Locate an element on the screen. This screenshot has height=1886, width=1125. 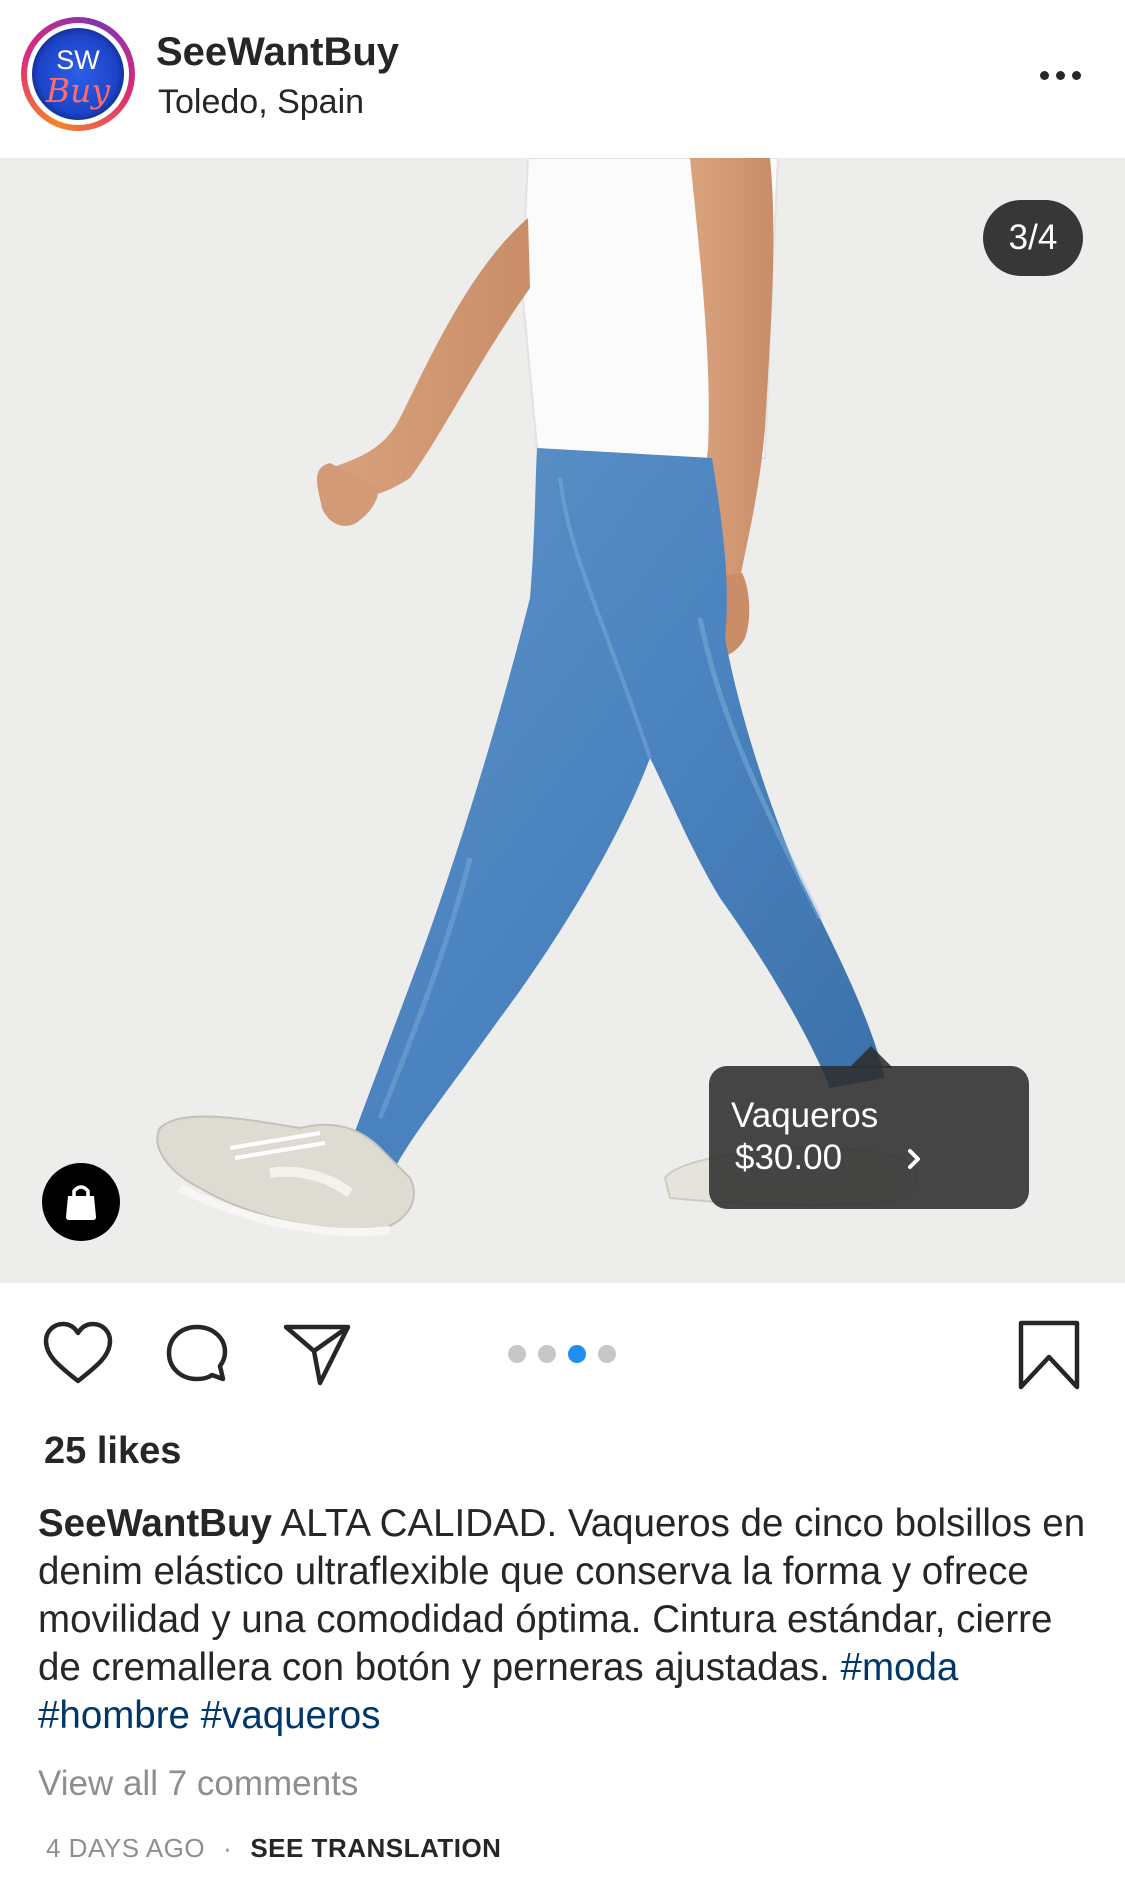
avatar: SW Buy is located at coordinates (78, 74).